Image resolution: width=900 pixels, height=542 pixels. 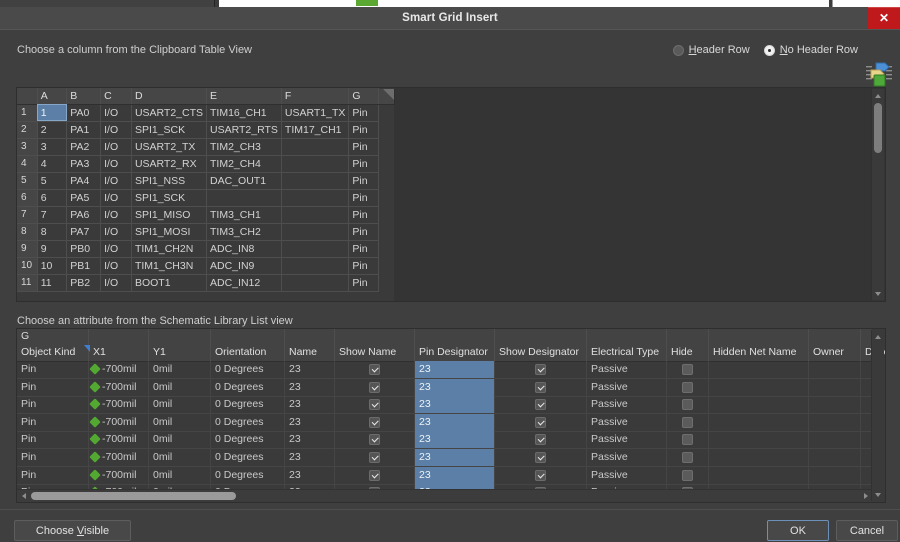 What do you see at coordinates (27, 198) in the screenshot?
I see `clipboard-row-header: 6` at bounding box center [27, 198].